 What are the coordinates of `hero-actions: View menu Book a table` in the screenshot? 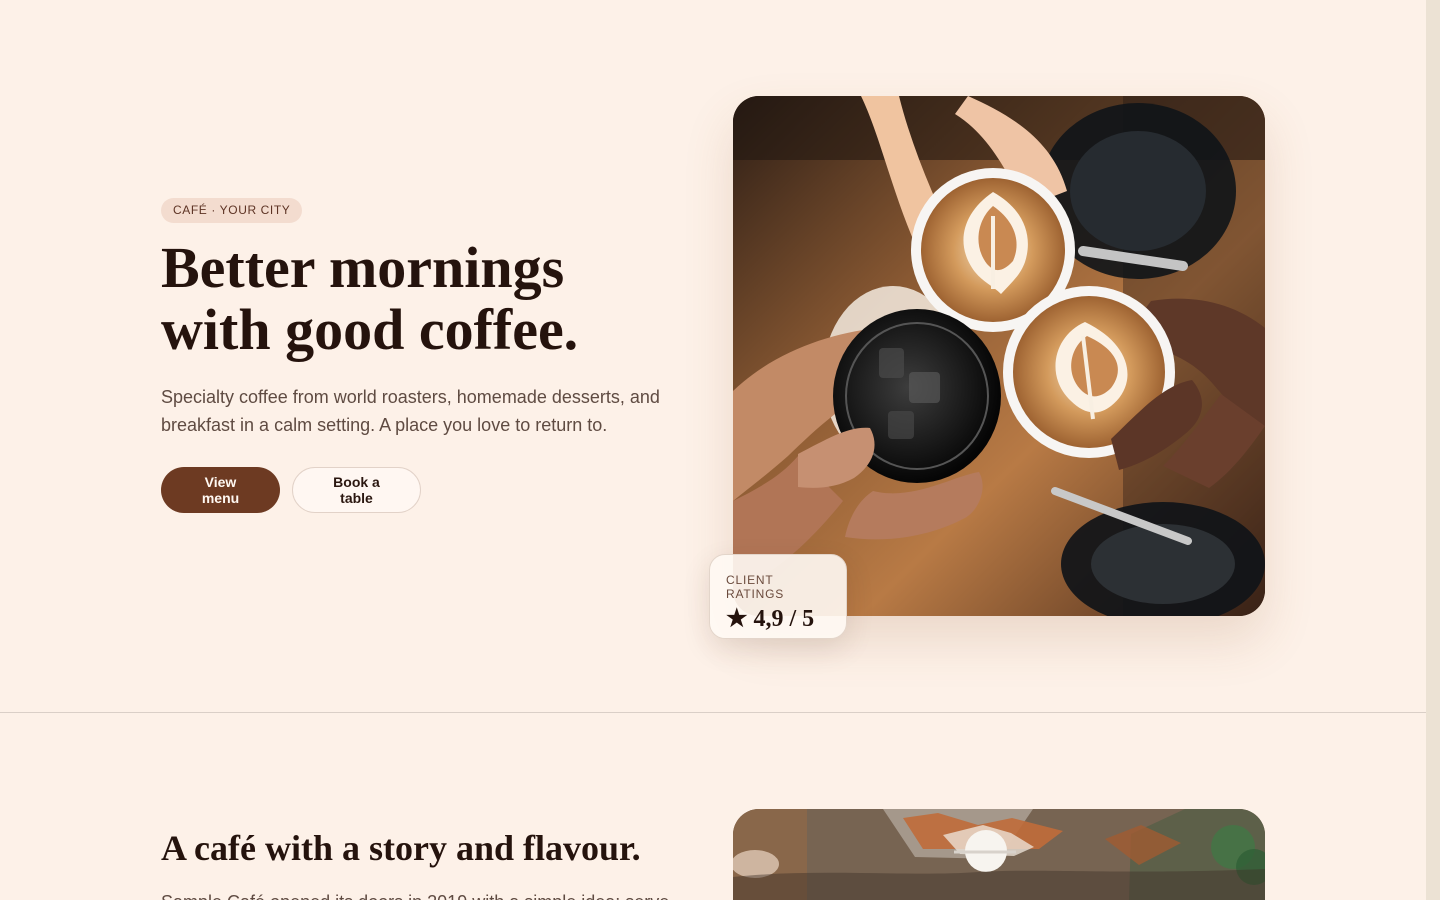 It's located at (421, 490).